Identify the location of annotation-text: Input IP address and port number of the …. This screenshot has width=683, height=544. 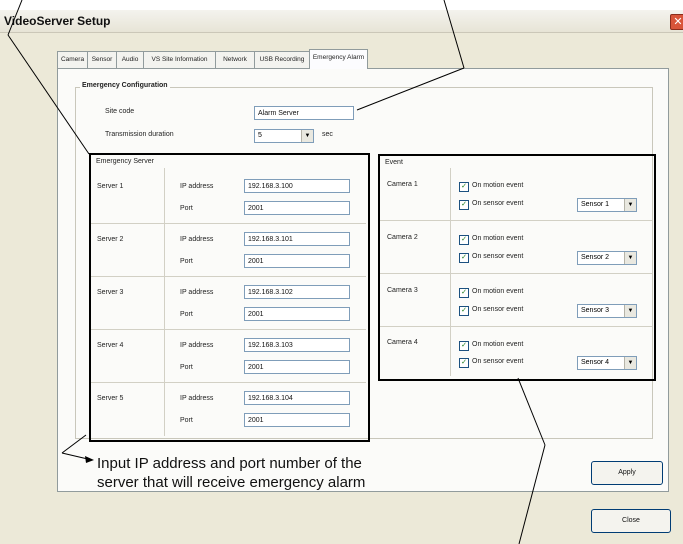
(231, 473).